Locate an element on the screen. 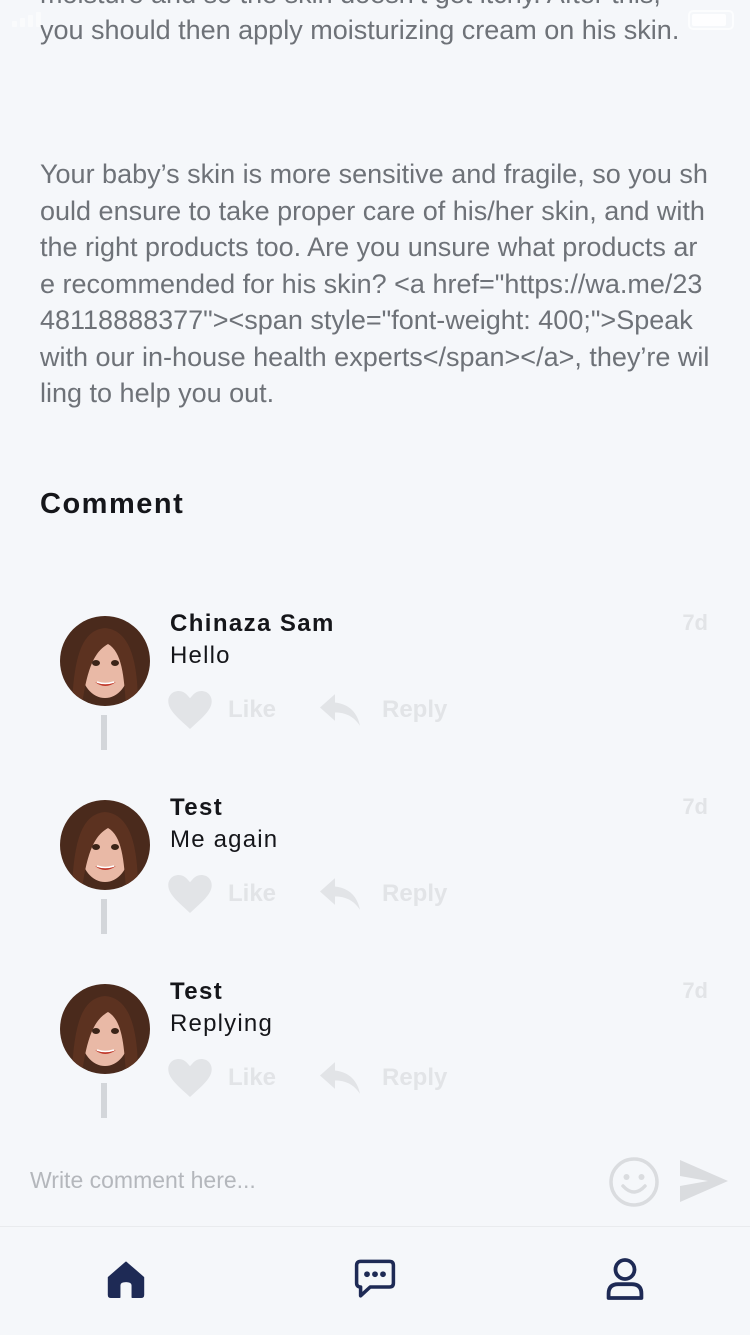 This screenshot has width=750, height=1335. profile-icon is located at coordinates (625, 1279).